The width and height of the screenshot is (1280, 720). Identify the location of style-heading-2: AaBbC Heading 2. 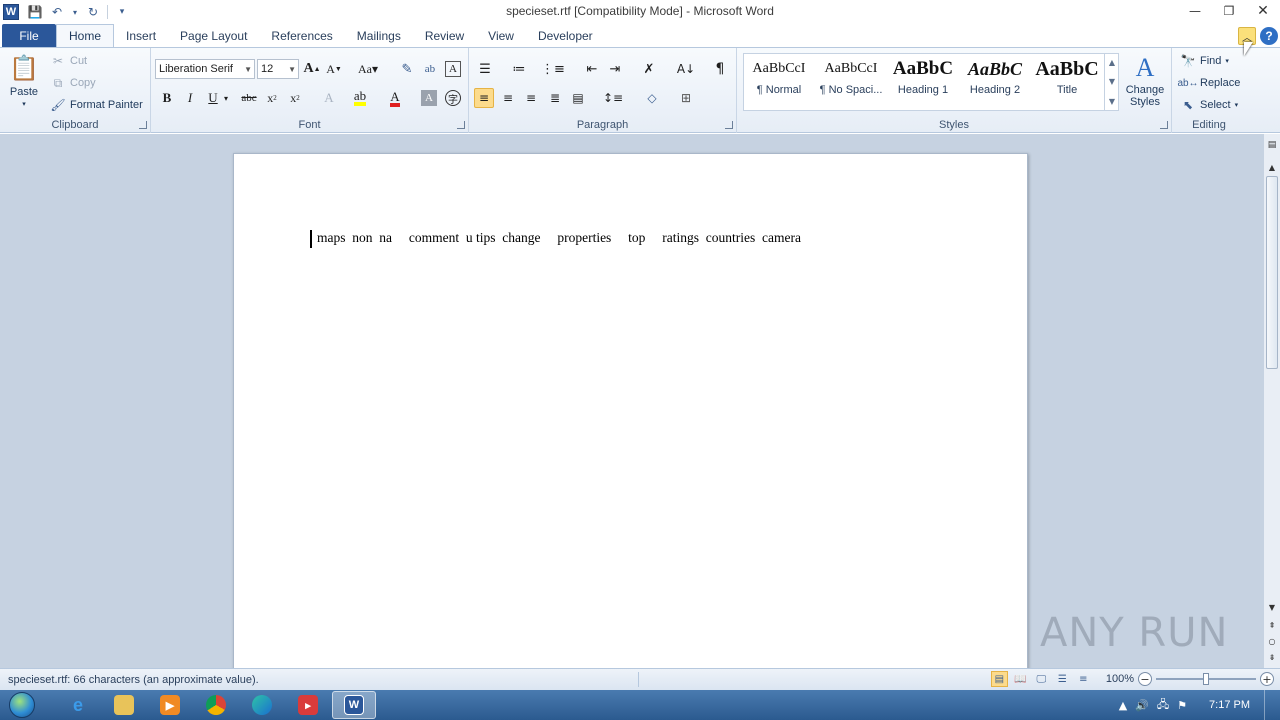
(995, 80).